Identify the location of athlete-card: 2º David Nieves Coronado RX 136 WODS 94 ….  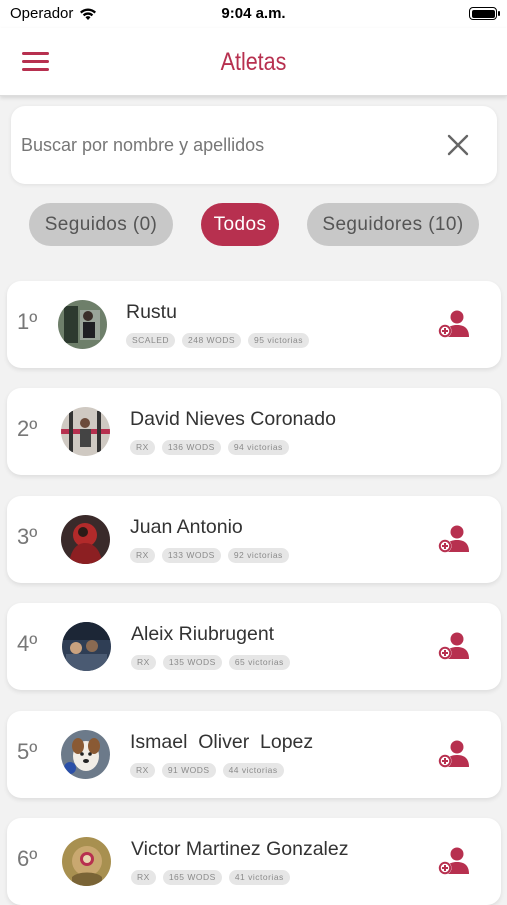
(254, 431).